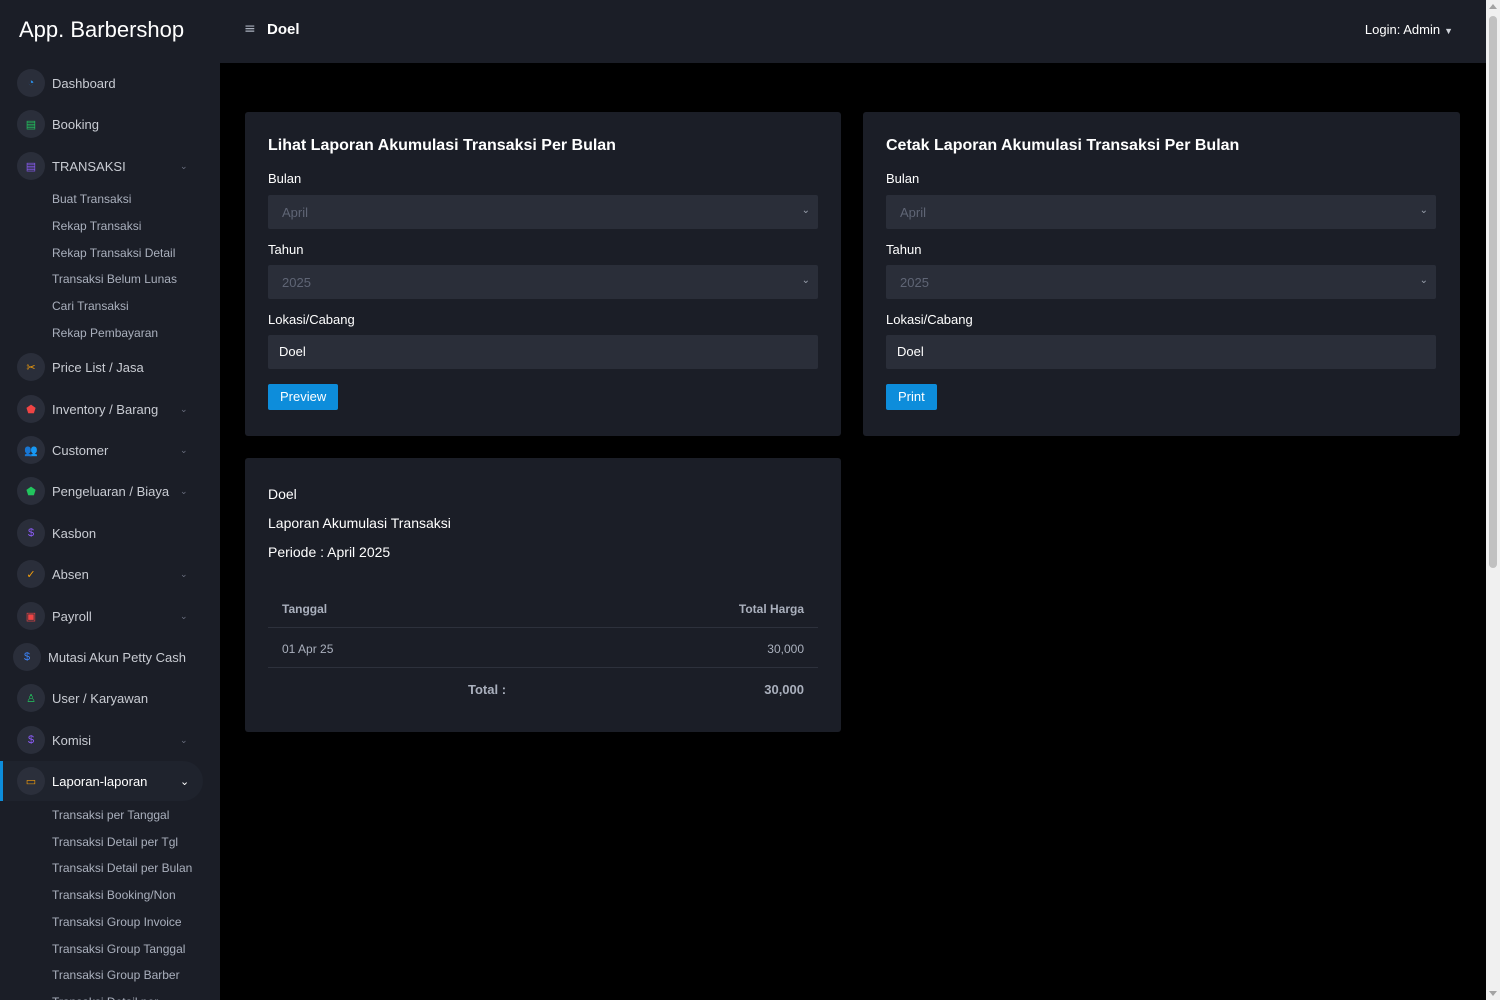 Image resolution: width=1500 pixels, height=1000 pixels. I want to click on sidebar-item-payroll: ▣ Payroll ⌄, so click(110, 616).